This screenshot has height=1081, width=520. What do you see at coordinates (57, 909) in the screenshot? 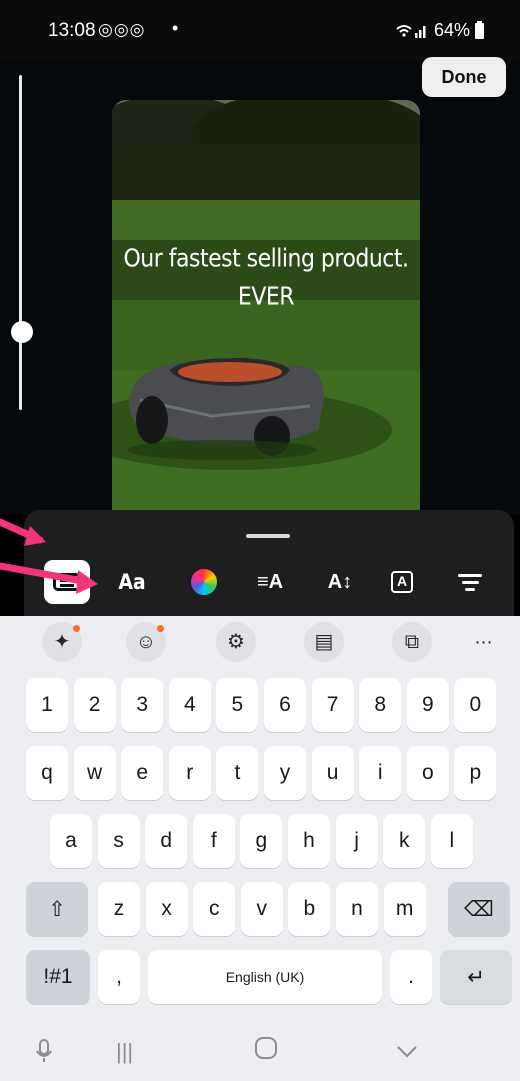
I see `shift-key: ⇧` at bounding box center [57, 909].